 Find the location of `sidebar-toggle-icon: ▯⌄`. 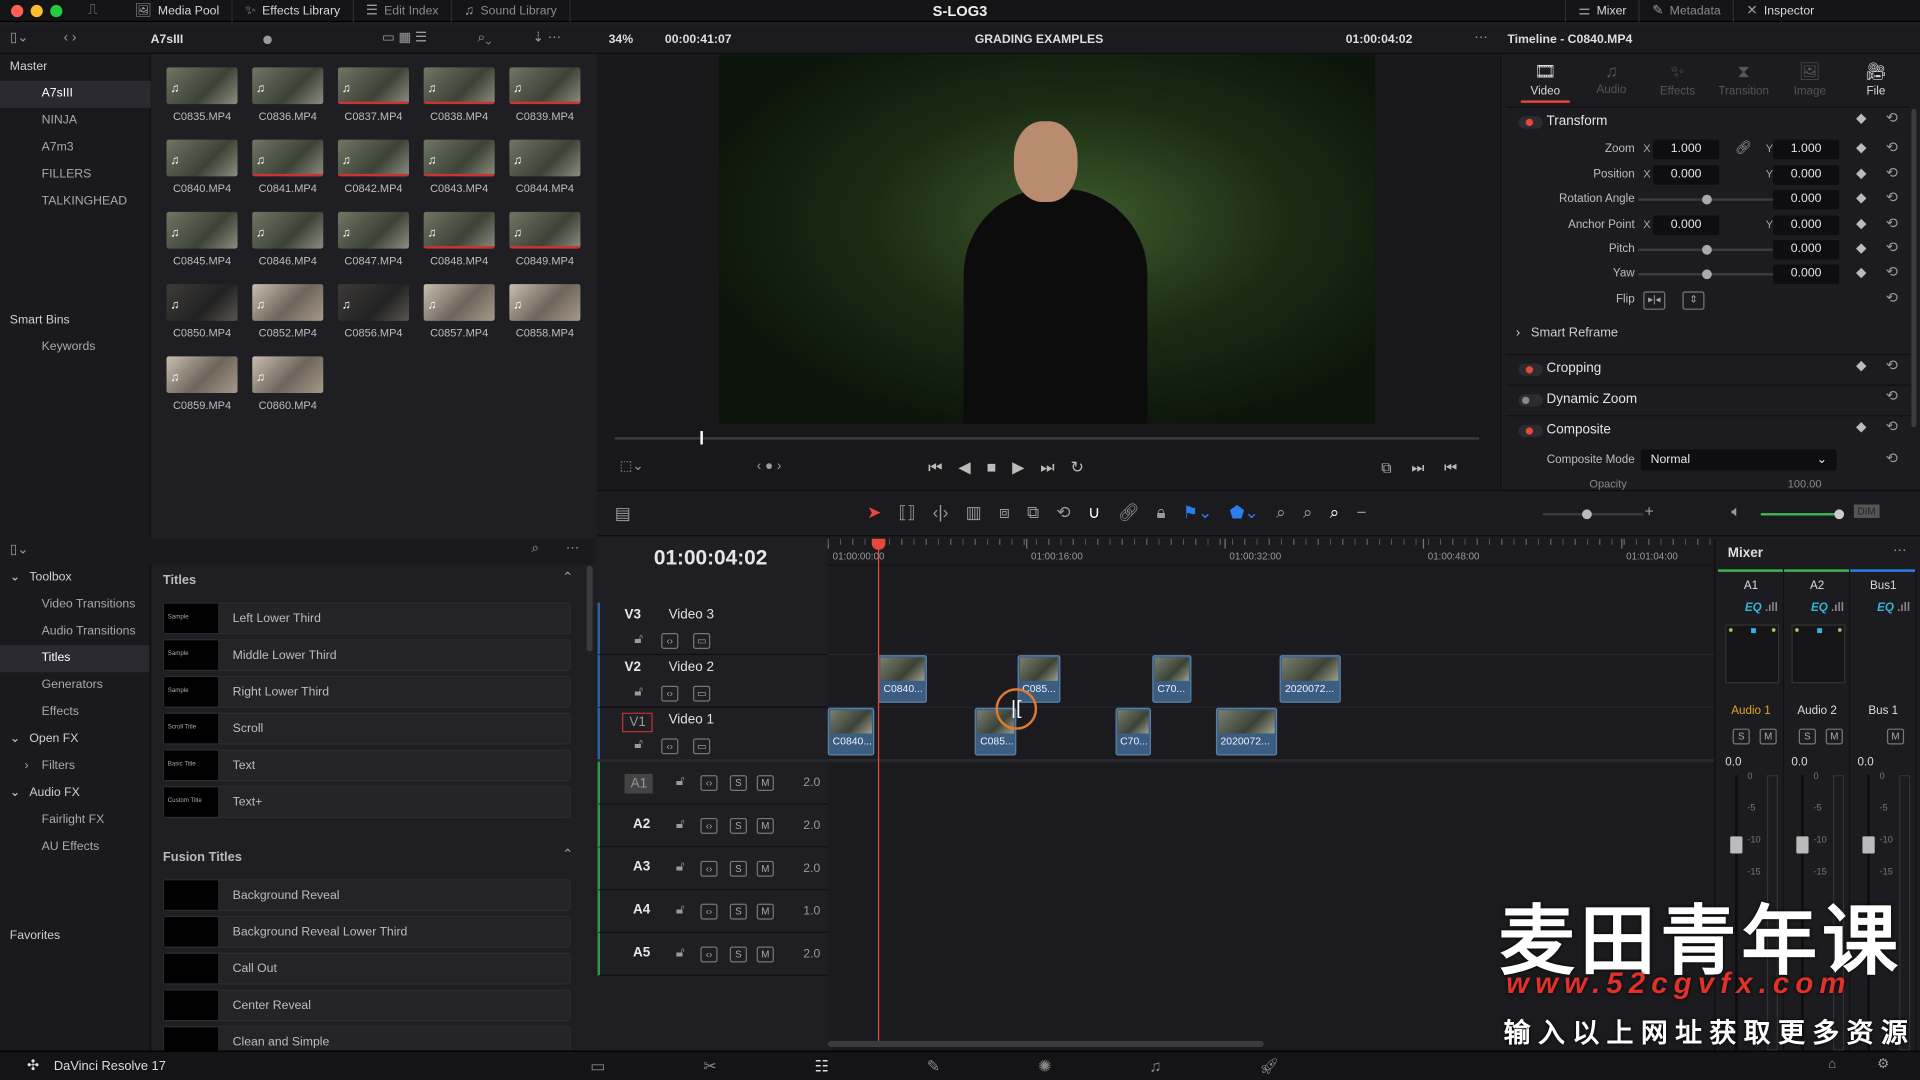

sidebar-toggle-icon: ▯⌄ is located at coordinates (19, 38).